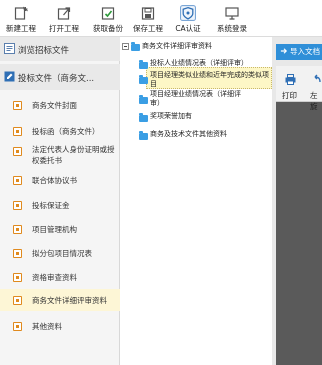 The image size is (322, 365). What do you see at coordinates (64, 28) in the screenshot?
I see `open-project-label: 打开工程` at bounding box center [64, 28].